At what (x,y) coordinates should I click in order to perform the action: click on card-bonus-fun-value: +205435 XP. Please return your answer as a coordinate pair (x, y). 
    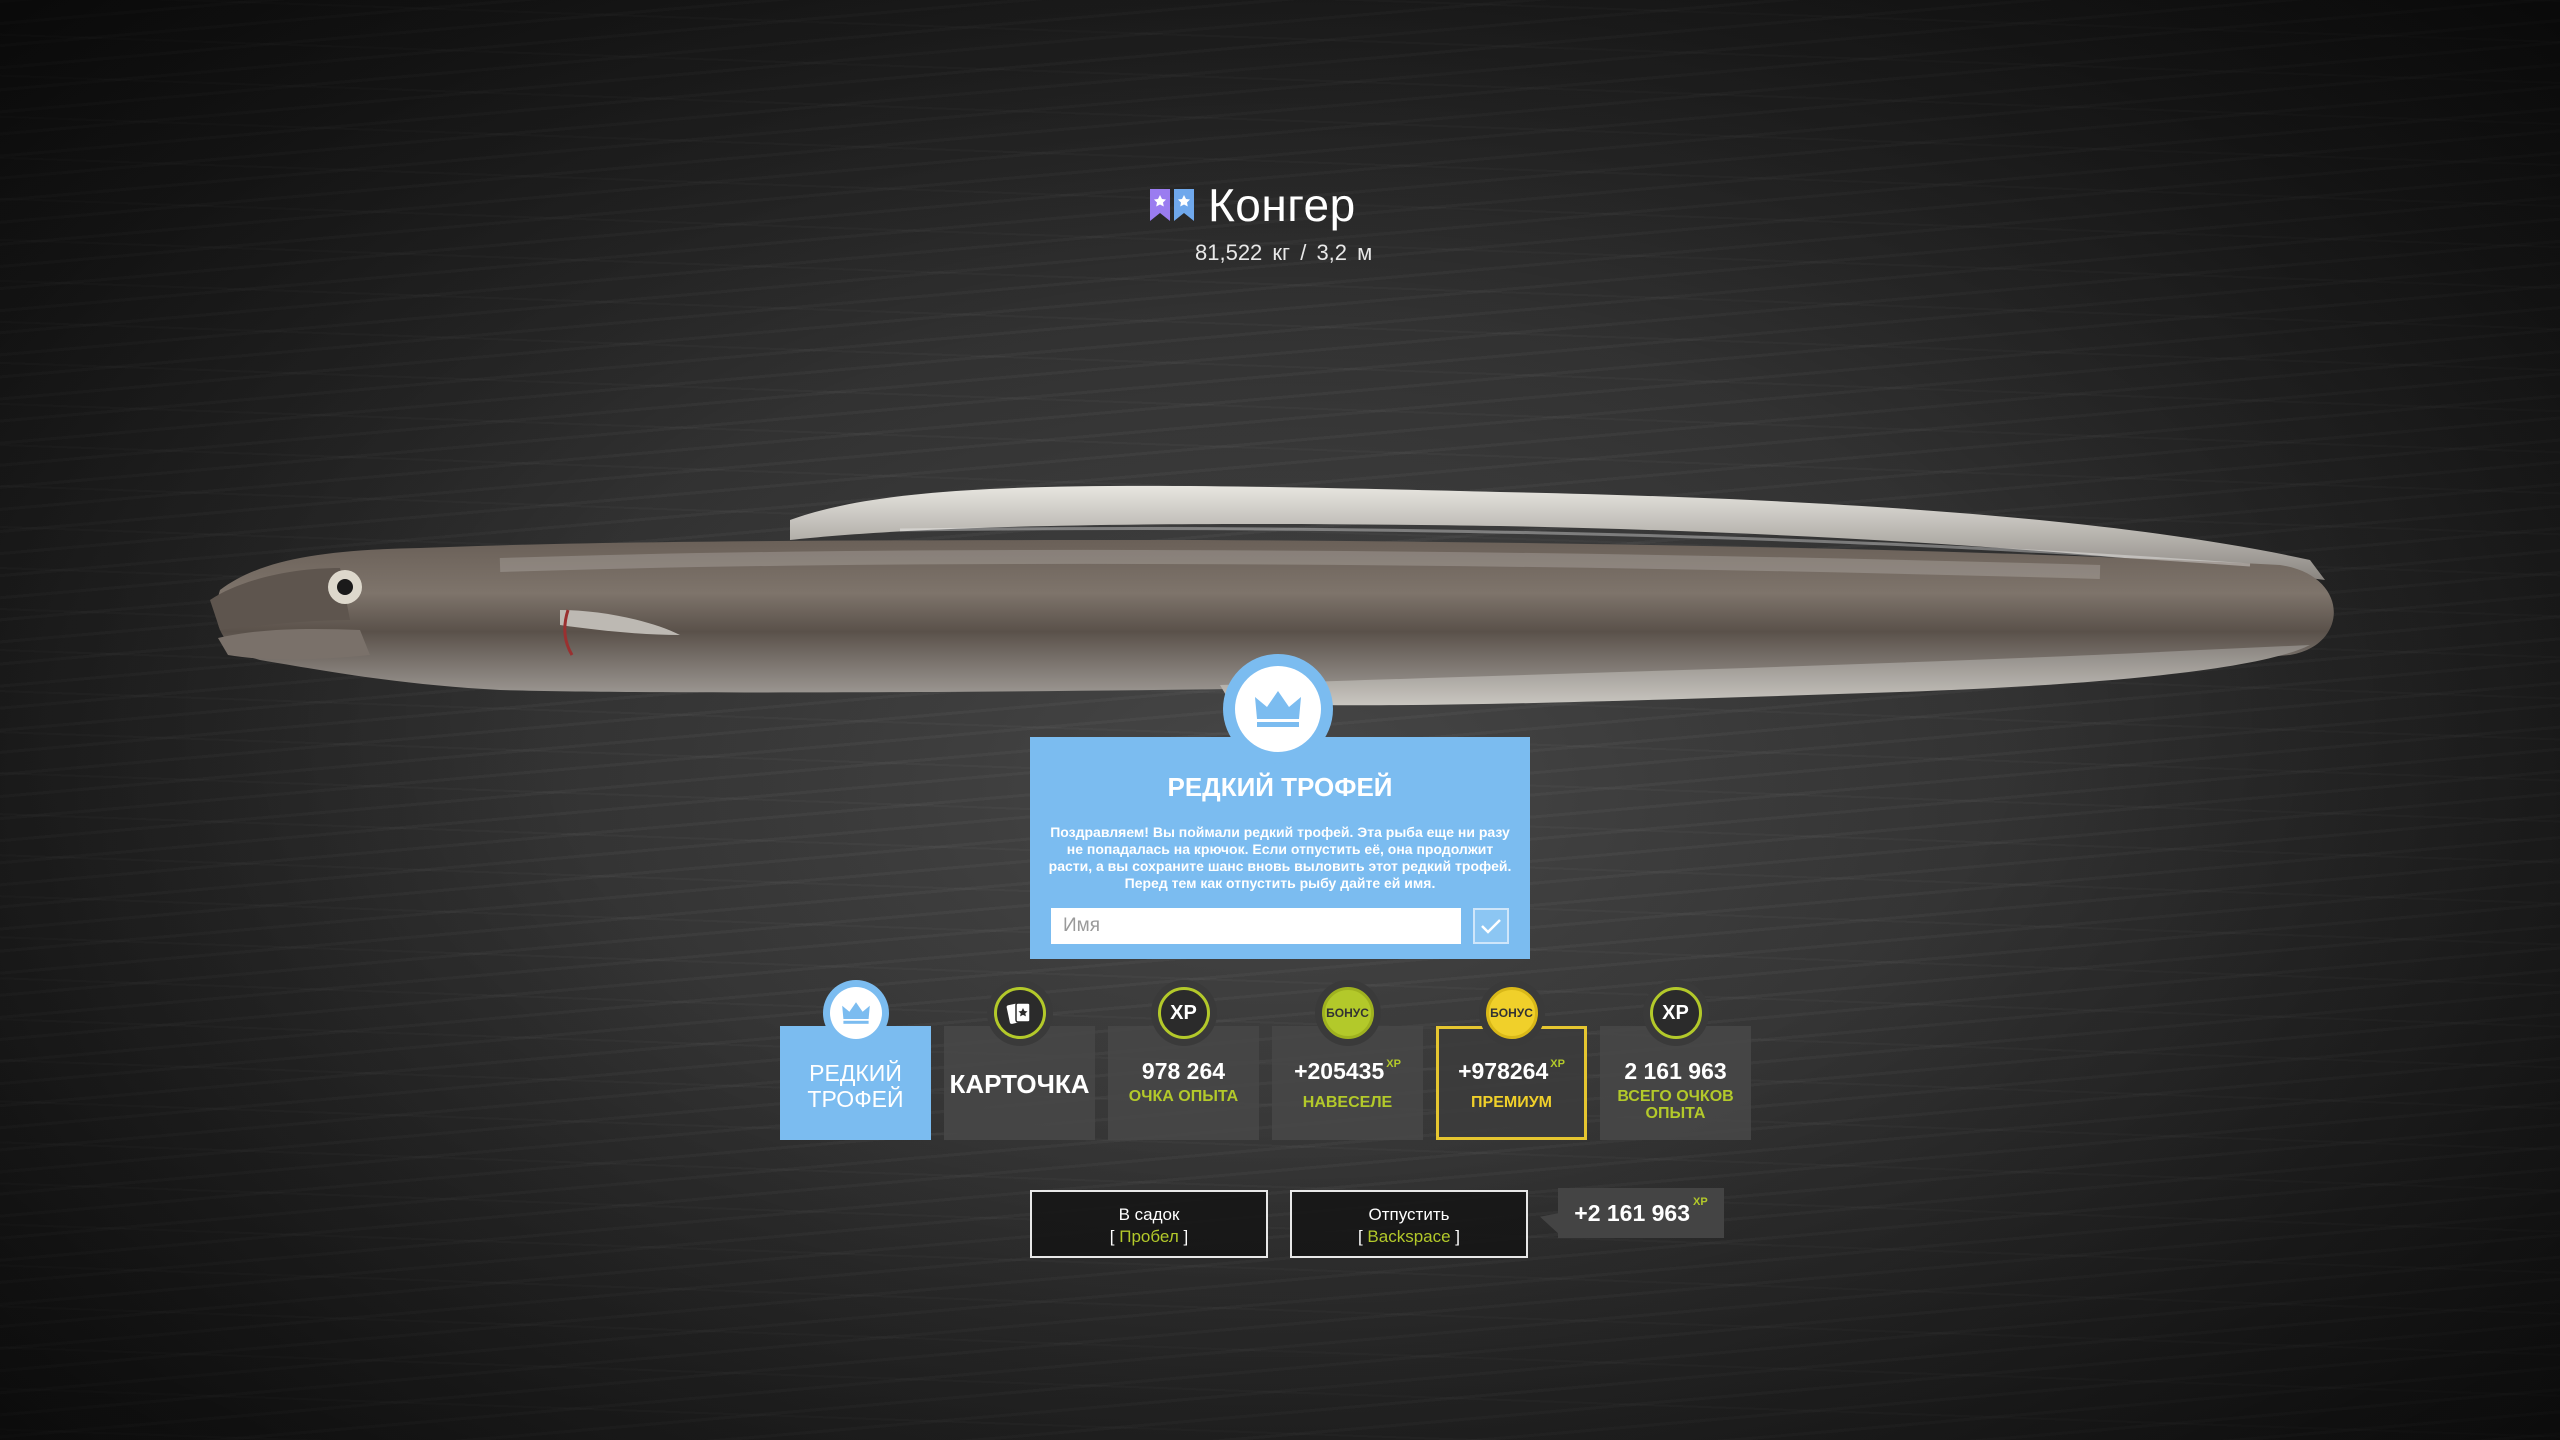
    Looking at the image, I should click on (1347, 1071).